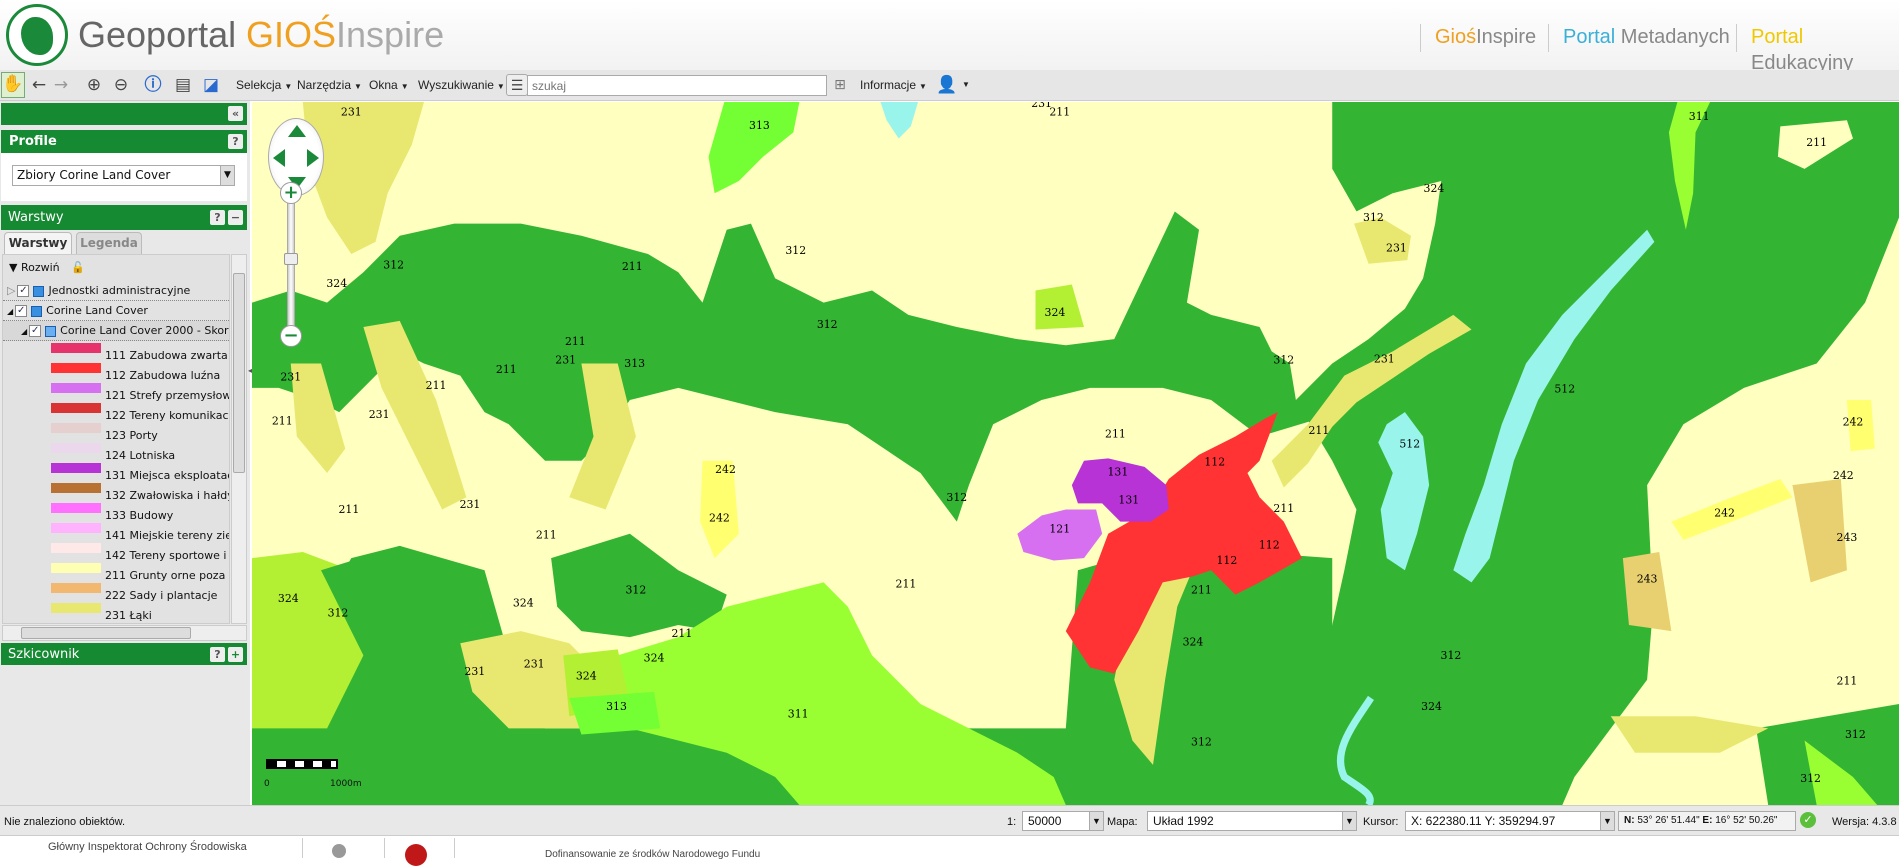 This screenshot has height=866, width=1899. Describe the element at coordinates (1639, 38) in the screenshot. I see `link-portal-metadanych: Portal Metadanych` at that location.